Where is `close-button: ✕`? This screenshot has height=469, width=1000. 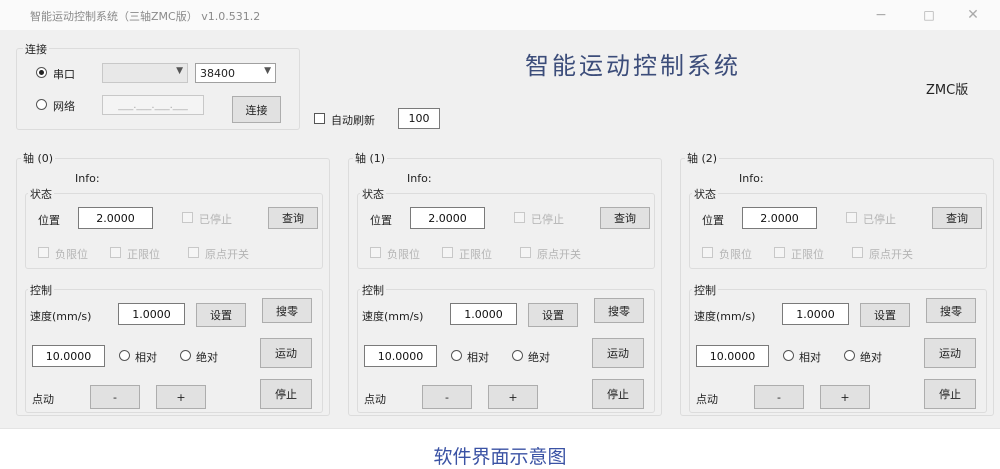 close-button: ✕ is located at coordinates (973, 15).